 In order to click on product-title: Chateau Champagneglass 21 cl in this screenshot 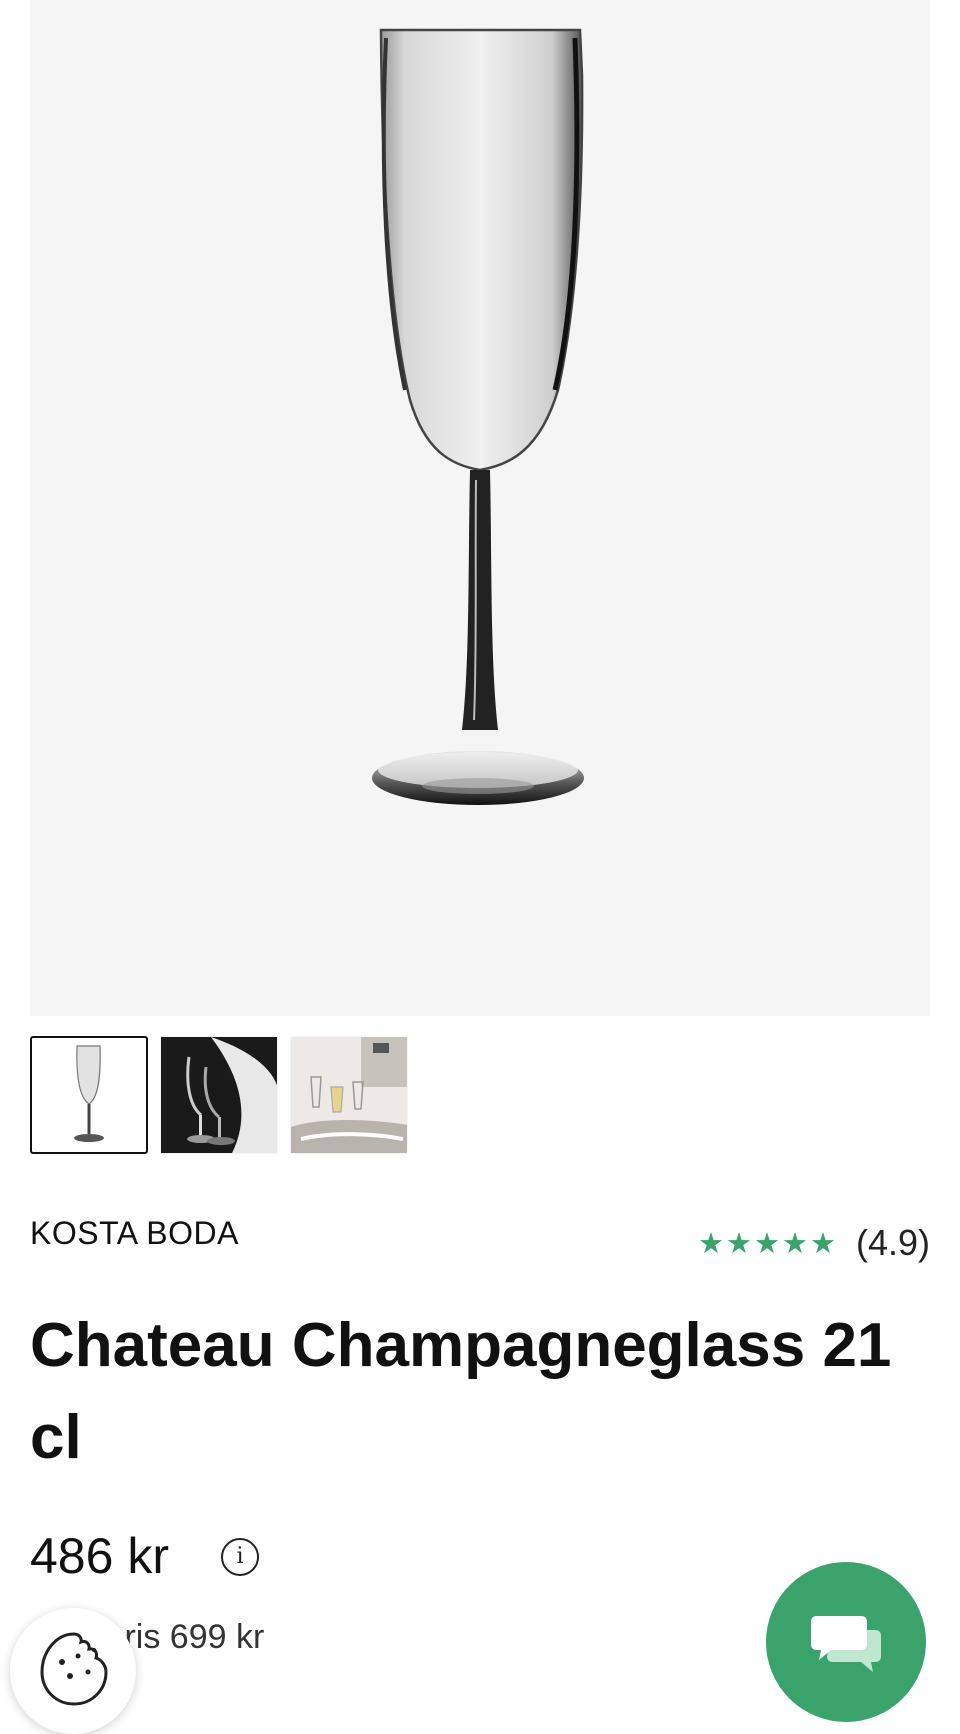, I will do `click(461, 1391)`.